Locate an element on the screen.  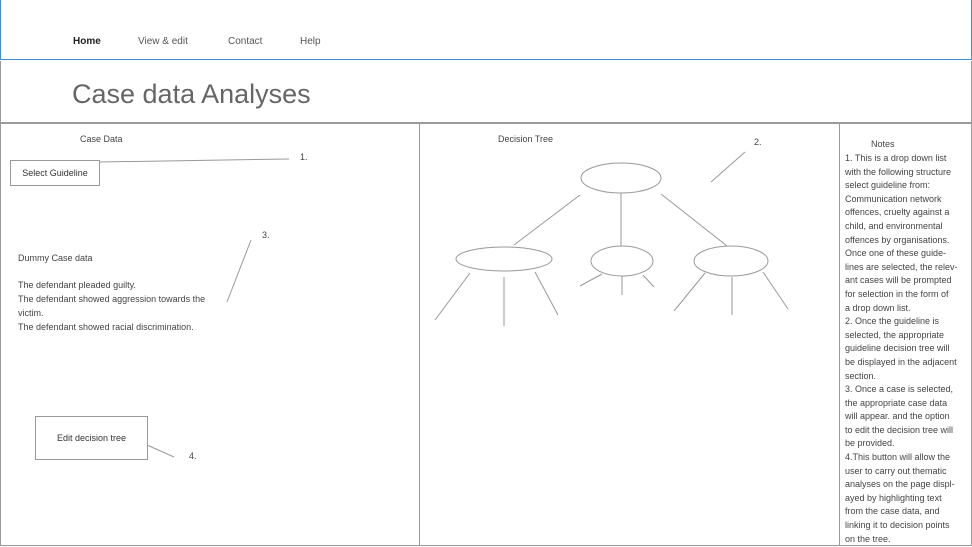
annotation-lines is located at coordinates (194, 308).